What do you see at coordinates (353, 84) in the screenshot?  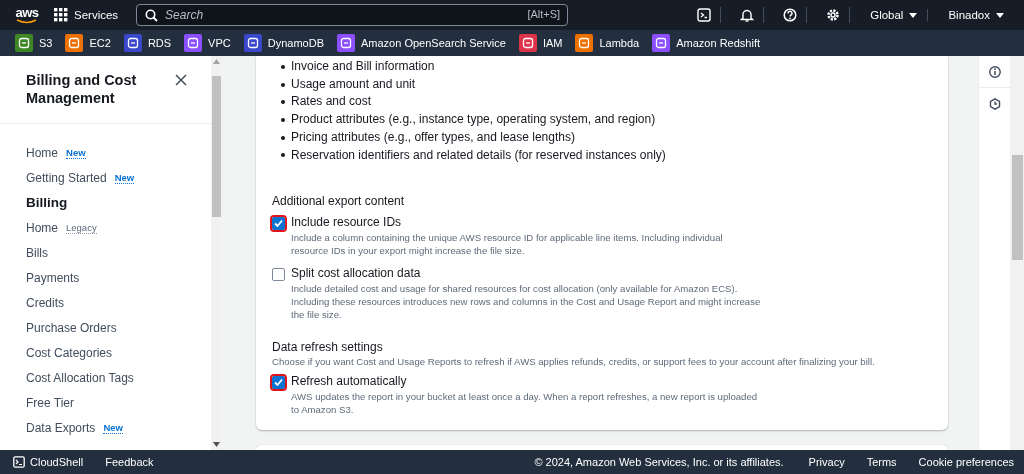 I see `list-item: Usage amount and unit` at bounding box center [353, 84].